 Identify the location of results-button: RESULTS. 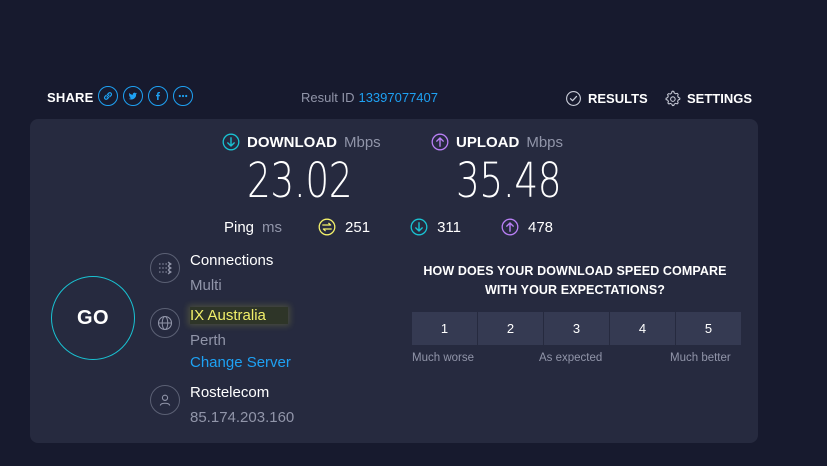
(606, 98).